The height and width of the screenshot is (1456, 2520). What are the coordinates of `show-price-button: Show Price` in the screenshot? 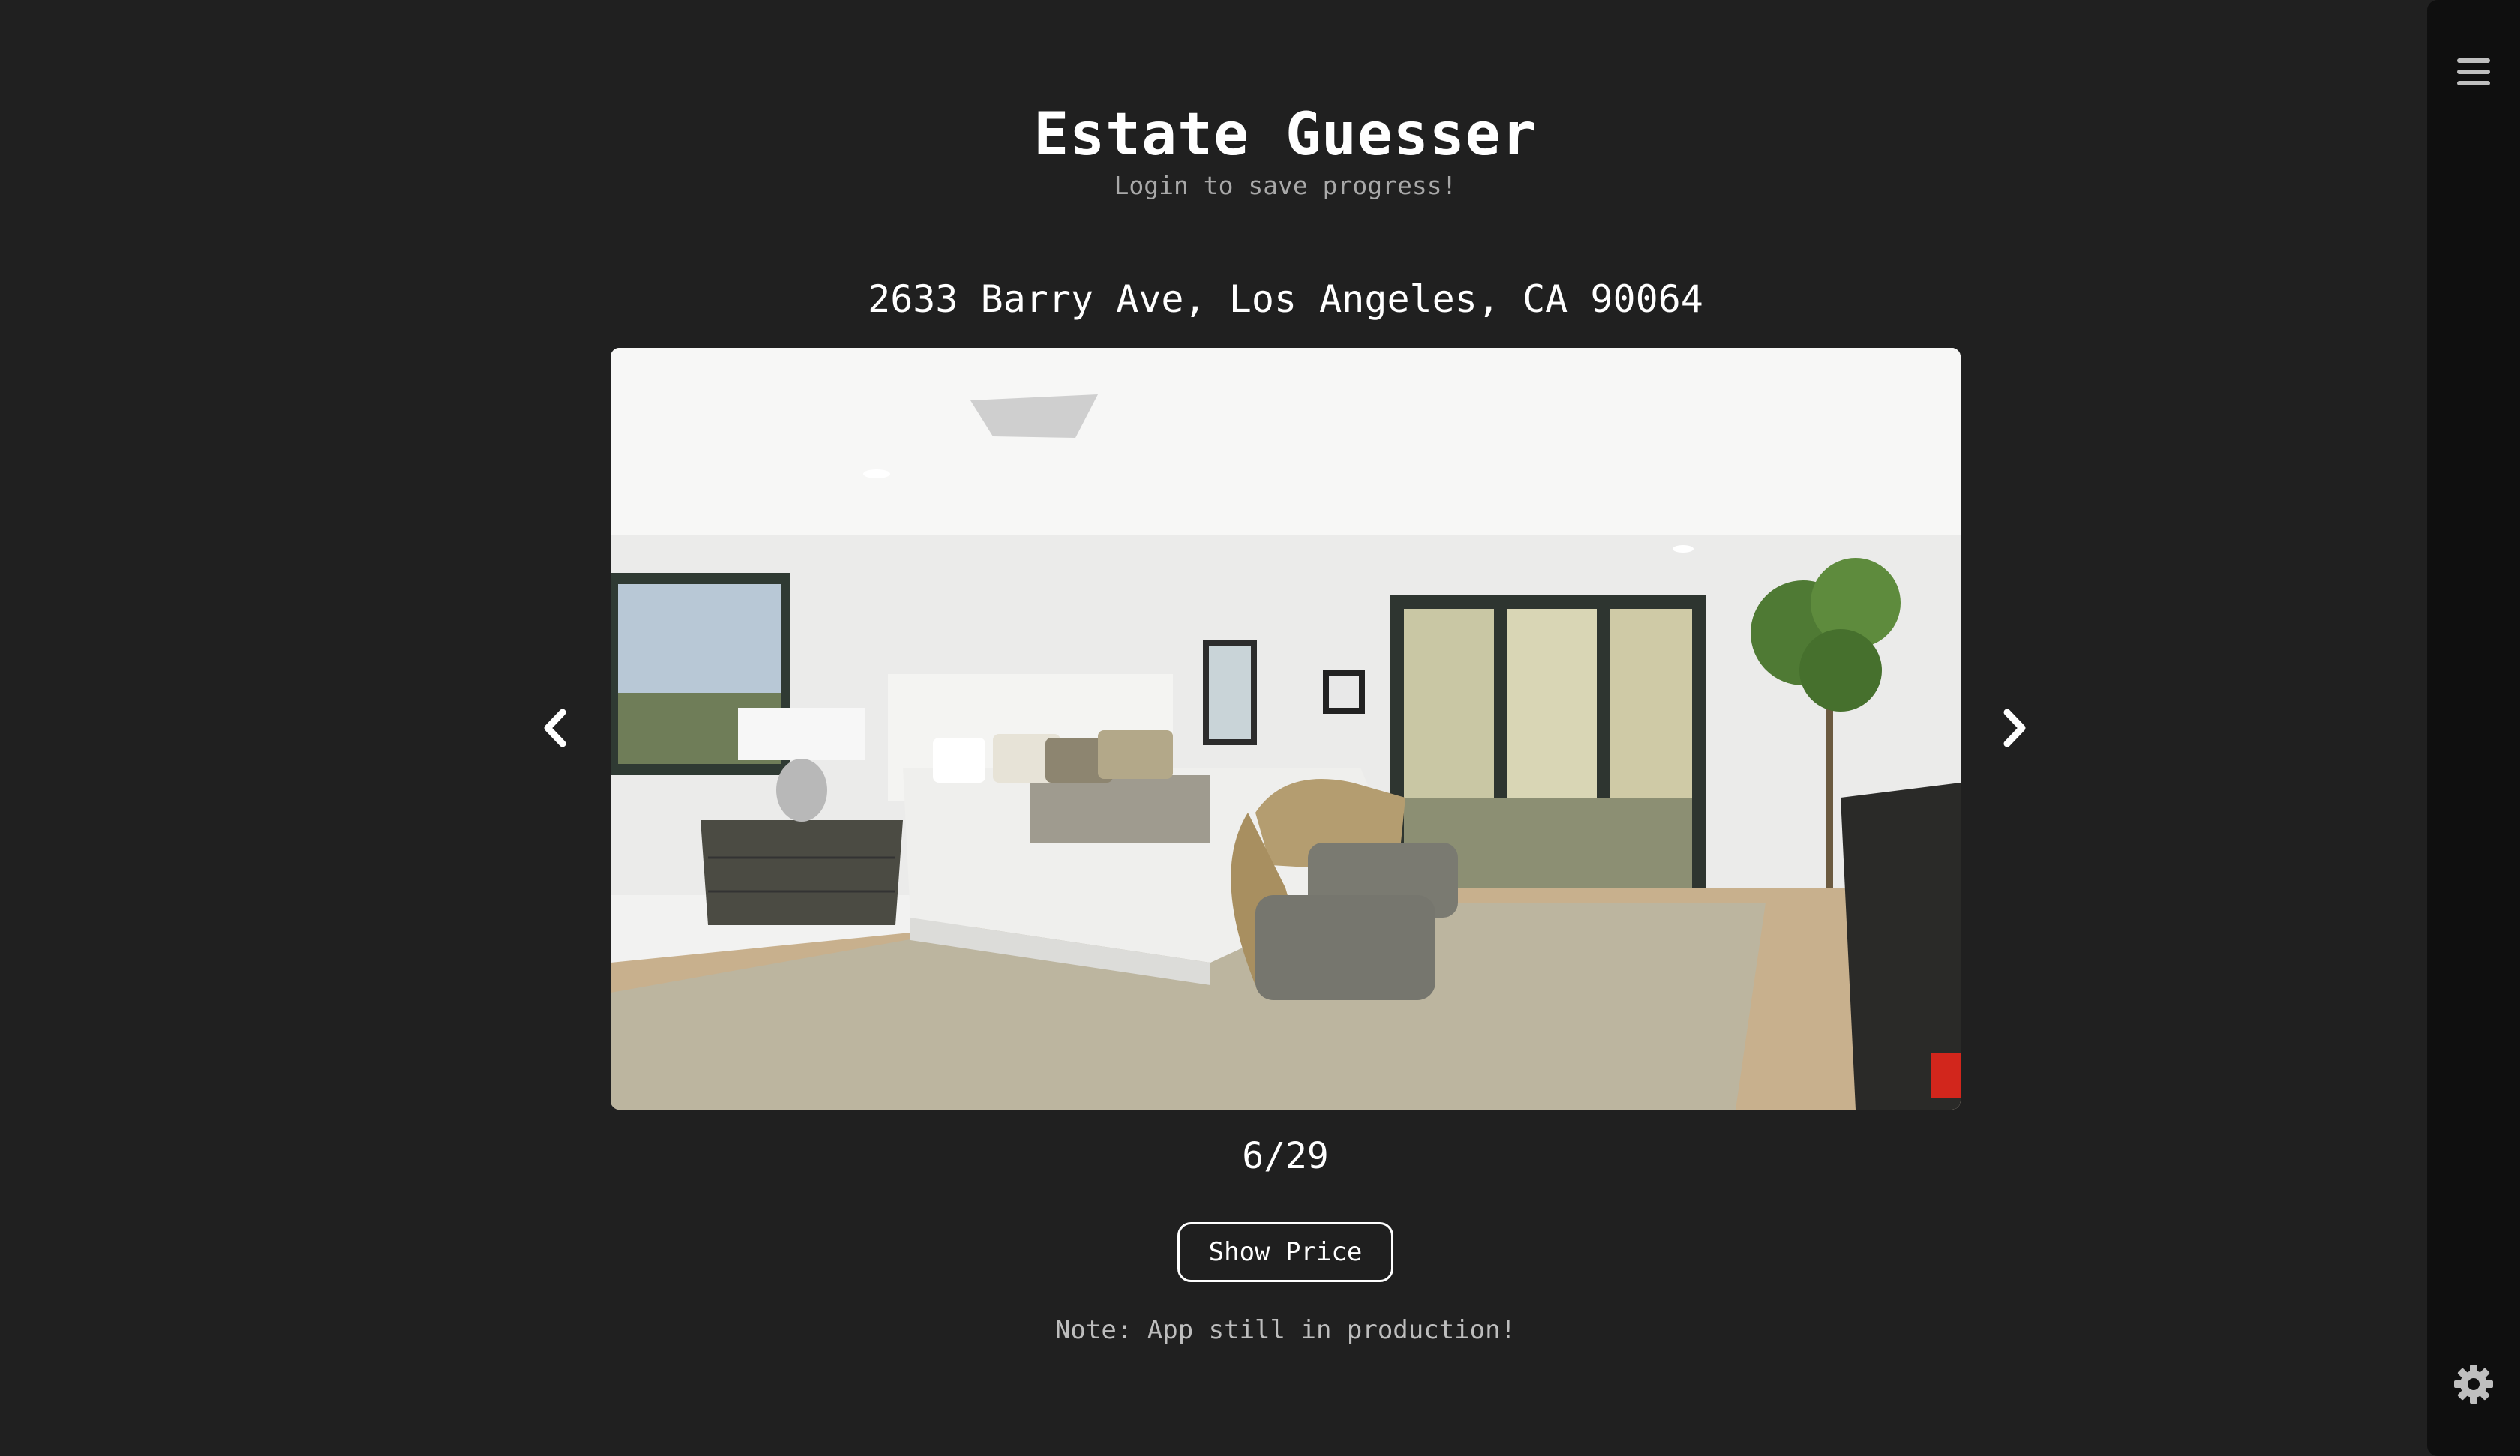 It's located at (1286, 1252).